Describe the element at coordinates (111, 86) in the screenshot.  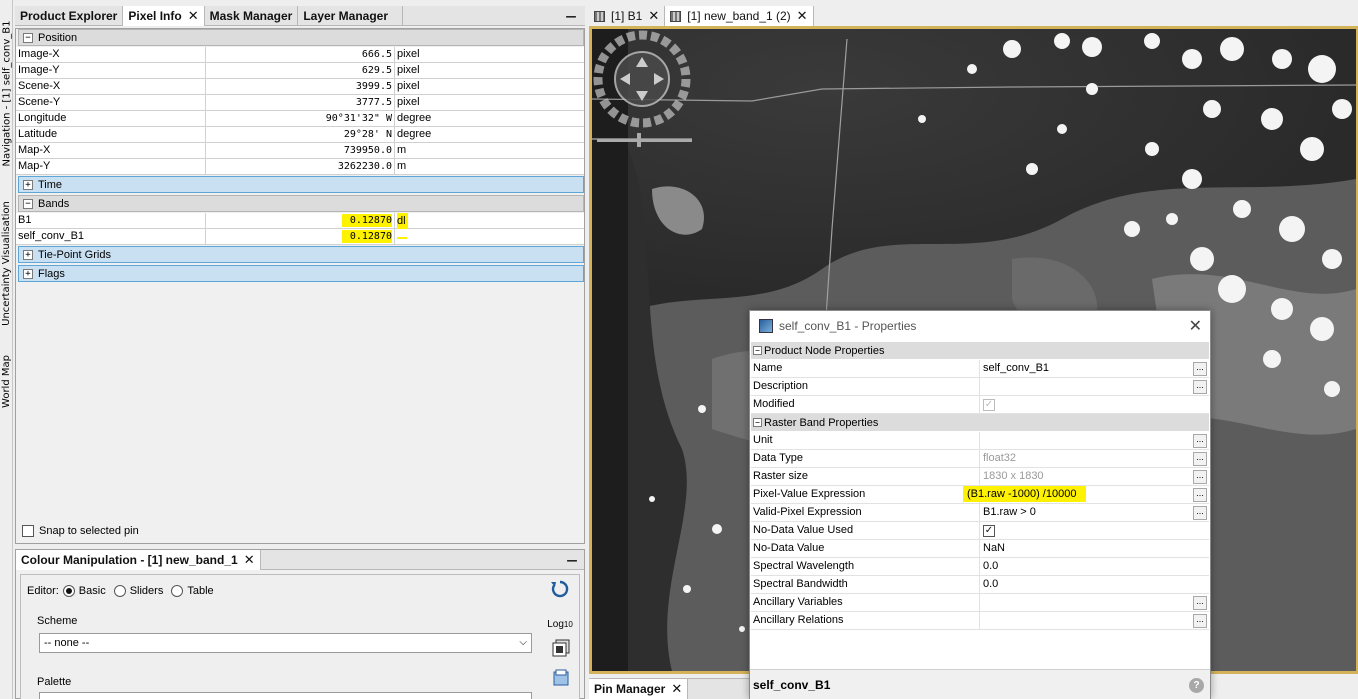
I see `row-name: Scene-X` at that location.